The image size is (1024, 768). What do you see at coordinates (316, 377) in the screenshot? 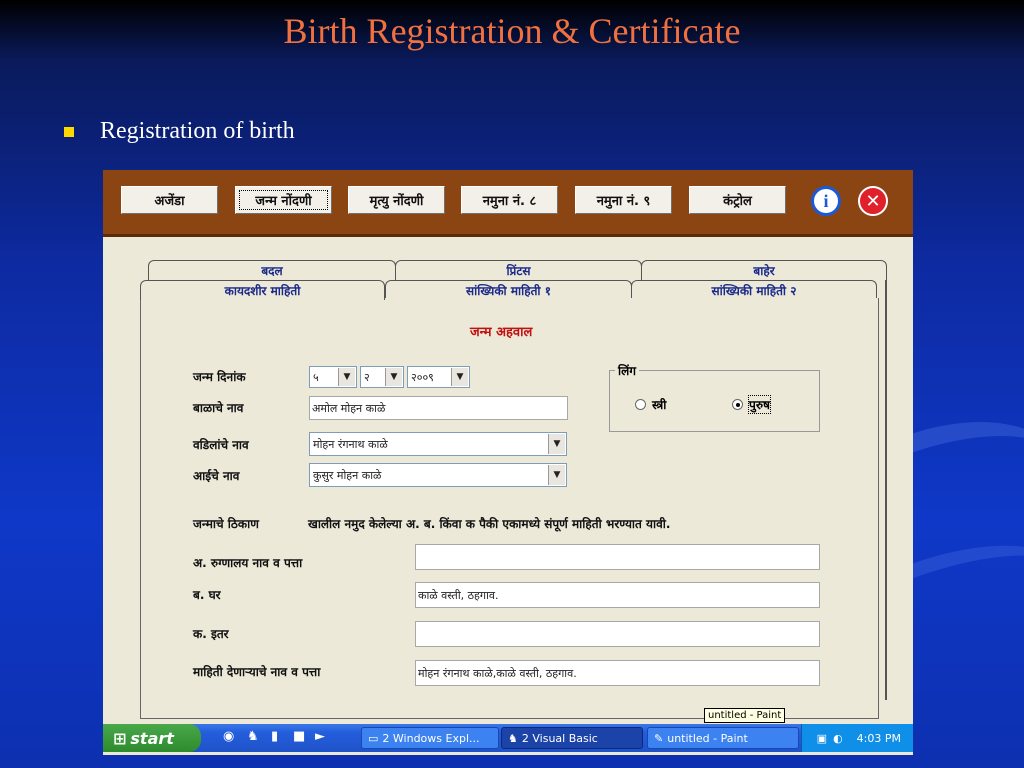
I see `day-value: ५` at bounding box center [316, 377].